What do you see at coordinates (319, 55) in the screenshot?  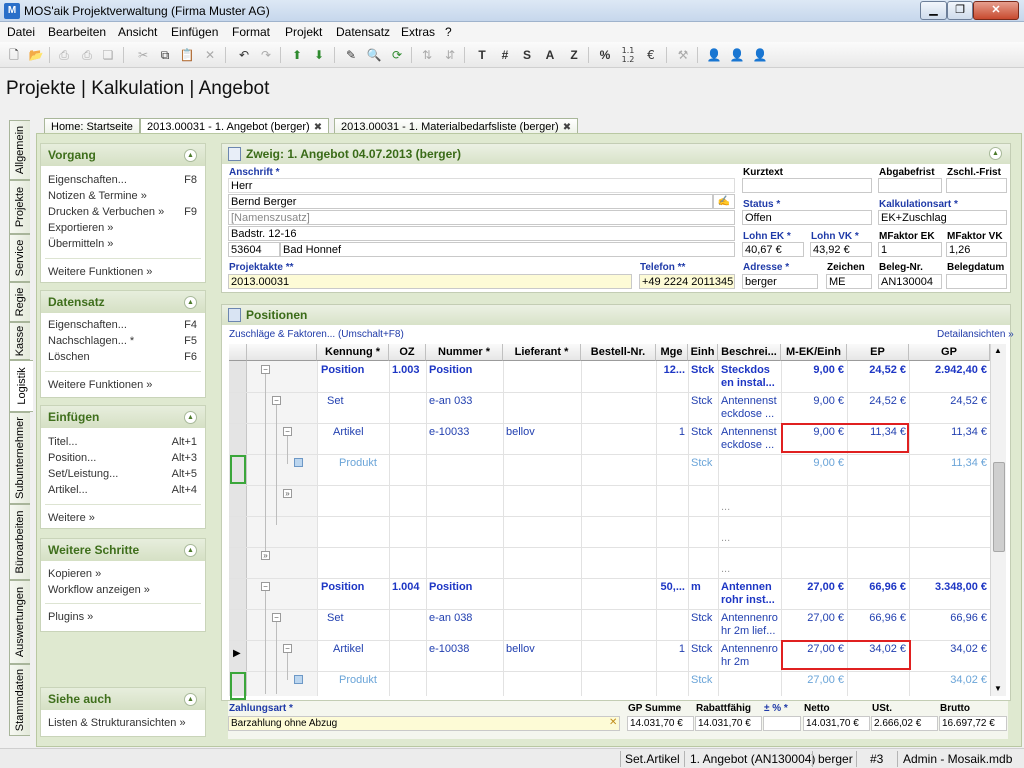 I see `move-down-icon: ⬇` at bounding box center [319, 55].